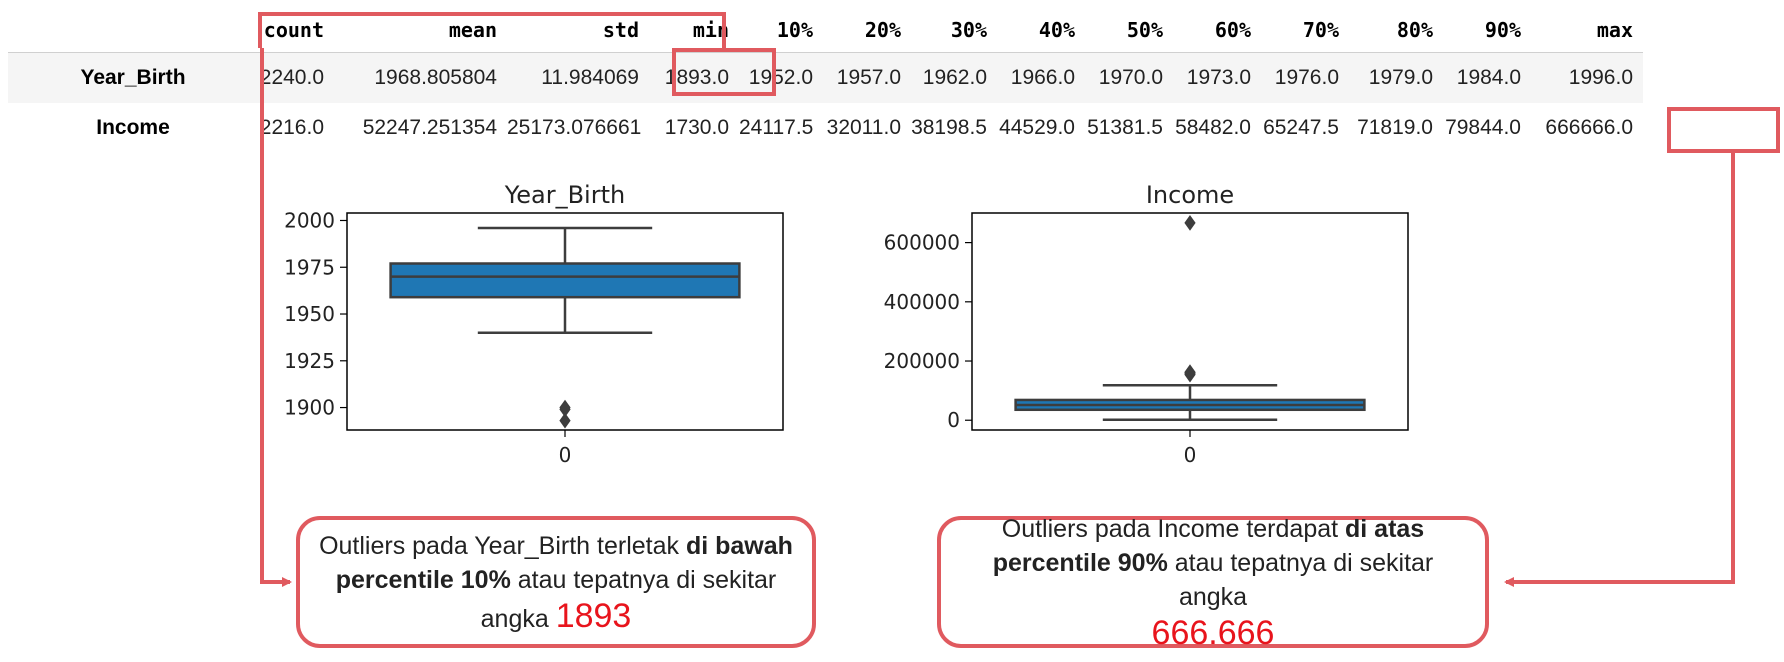  What do you see at coordinates (1213, 127) in the screenshot?
I see `table-cell: 58482.0` at bounding box center [1213, 127].